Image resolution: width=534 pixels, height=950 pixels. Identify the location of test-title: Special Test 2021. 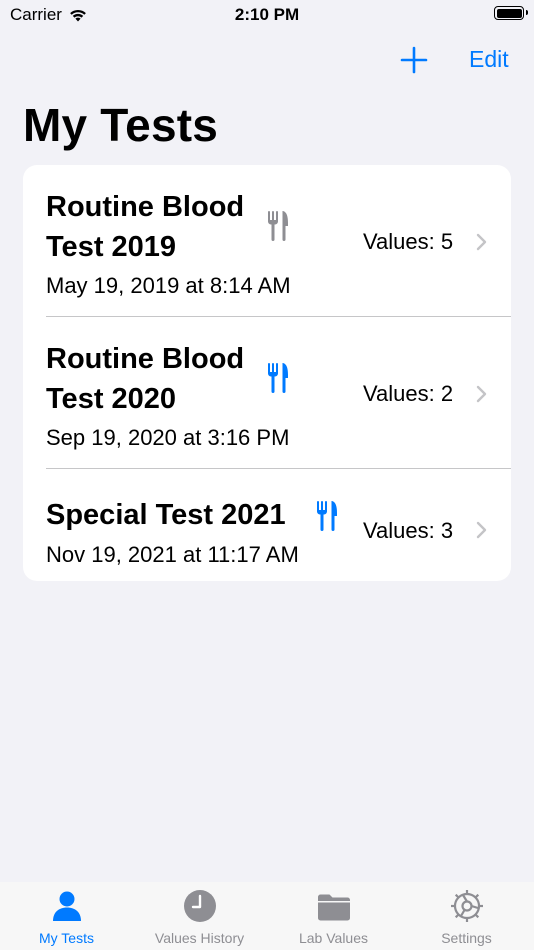
(166, 515).